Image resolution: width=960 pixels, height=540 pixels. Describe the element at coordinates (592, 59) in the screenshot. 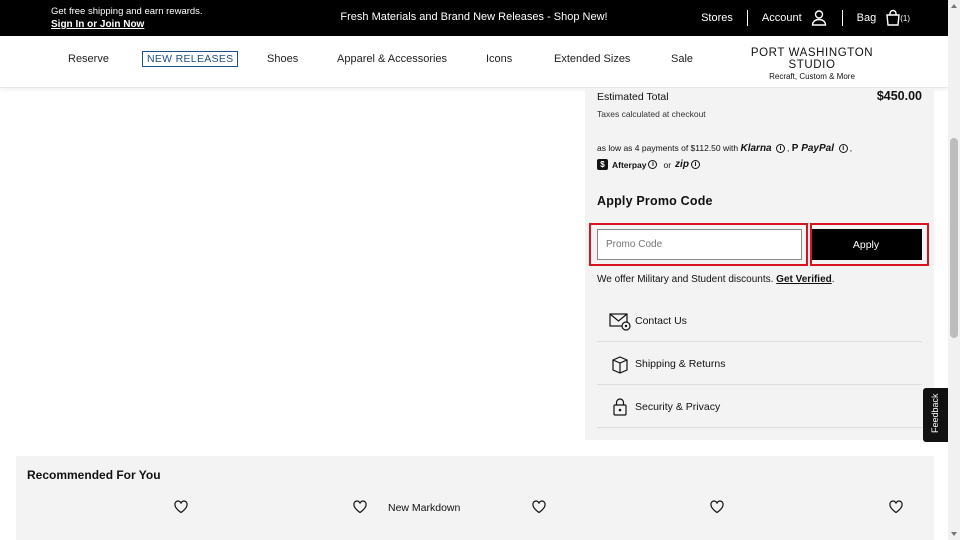

I see `nav-item-extended-sizes: Extended Sizes` at that location.